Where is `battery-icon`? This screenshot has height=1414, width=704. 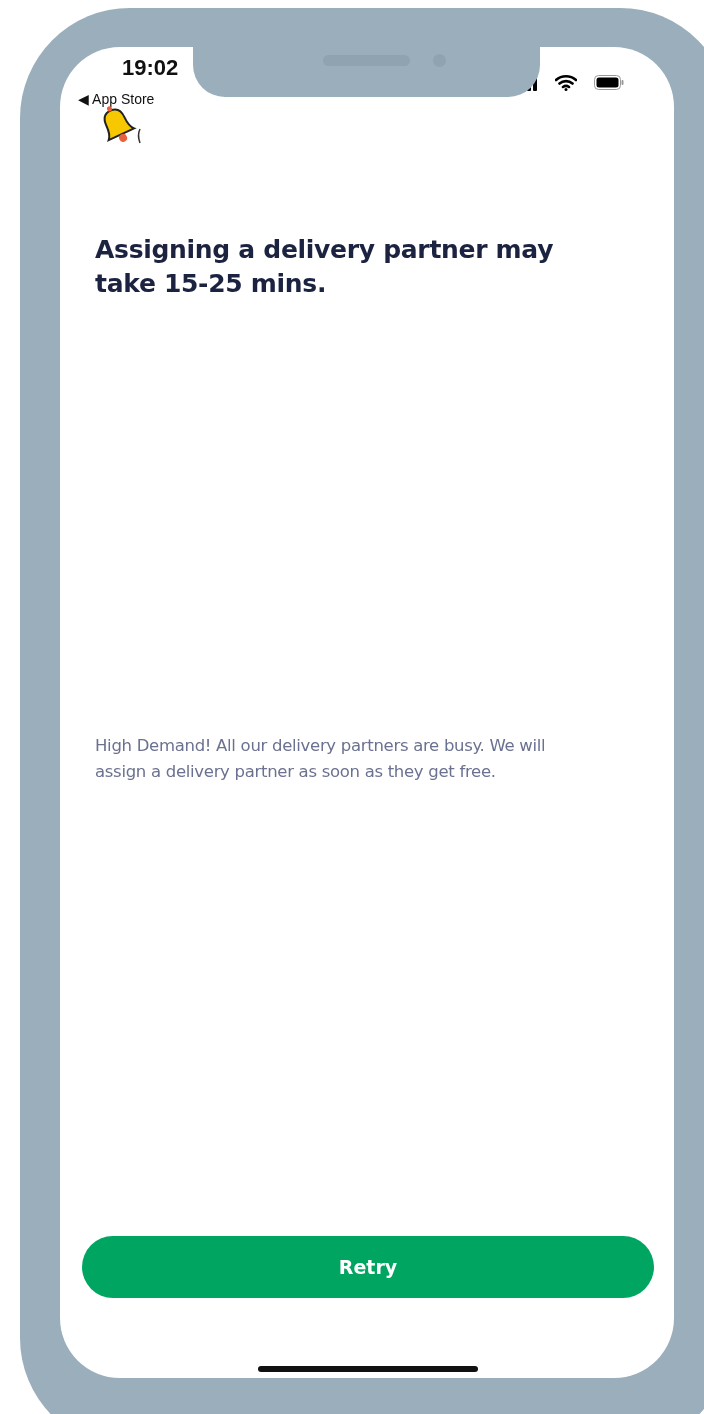
battery-icon is located at coordinates (609, 82).